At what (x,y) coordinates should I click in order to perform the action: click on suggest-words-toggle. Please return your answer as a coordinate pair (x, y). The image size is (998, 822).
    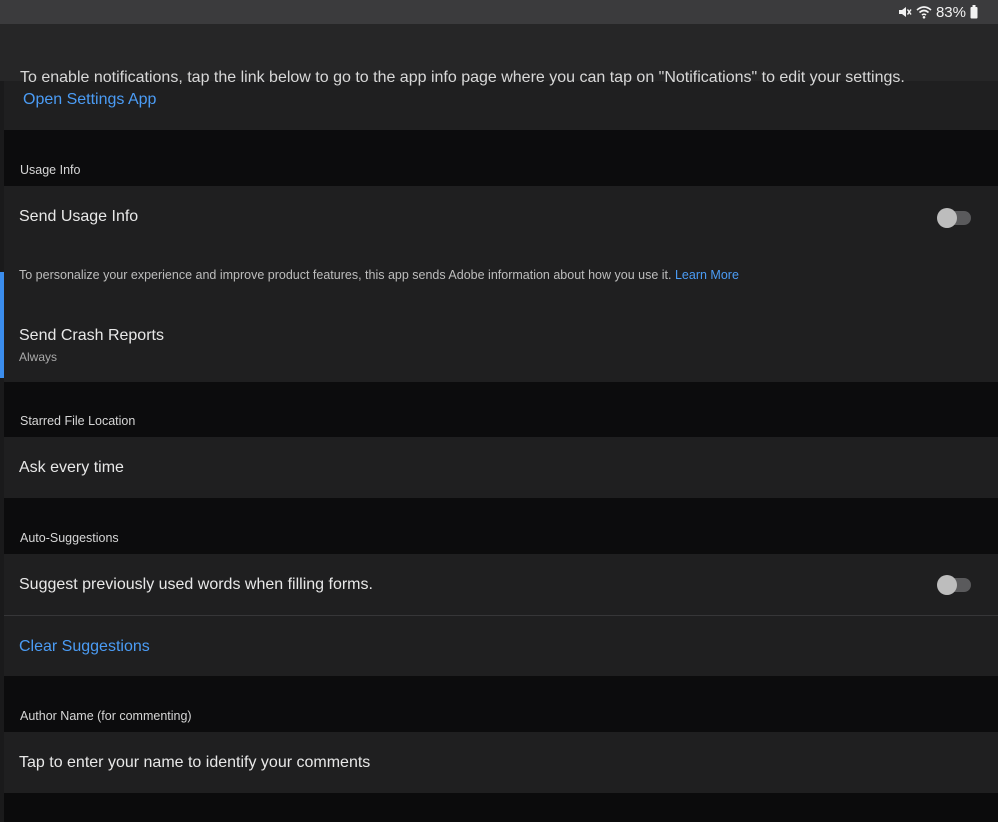
    Looking at the image, I should click on (954, 585).